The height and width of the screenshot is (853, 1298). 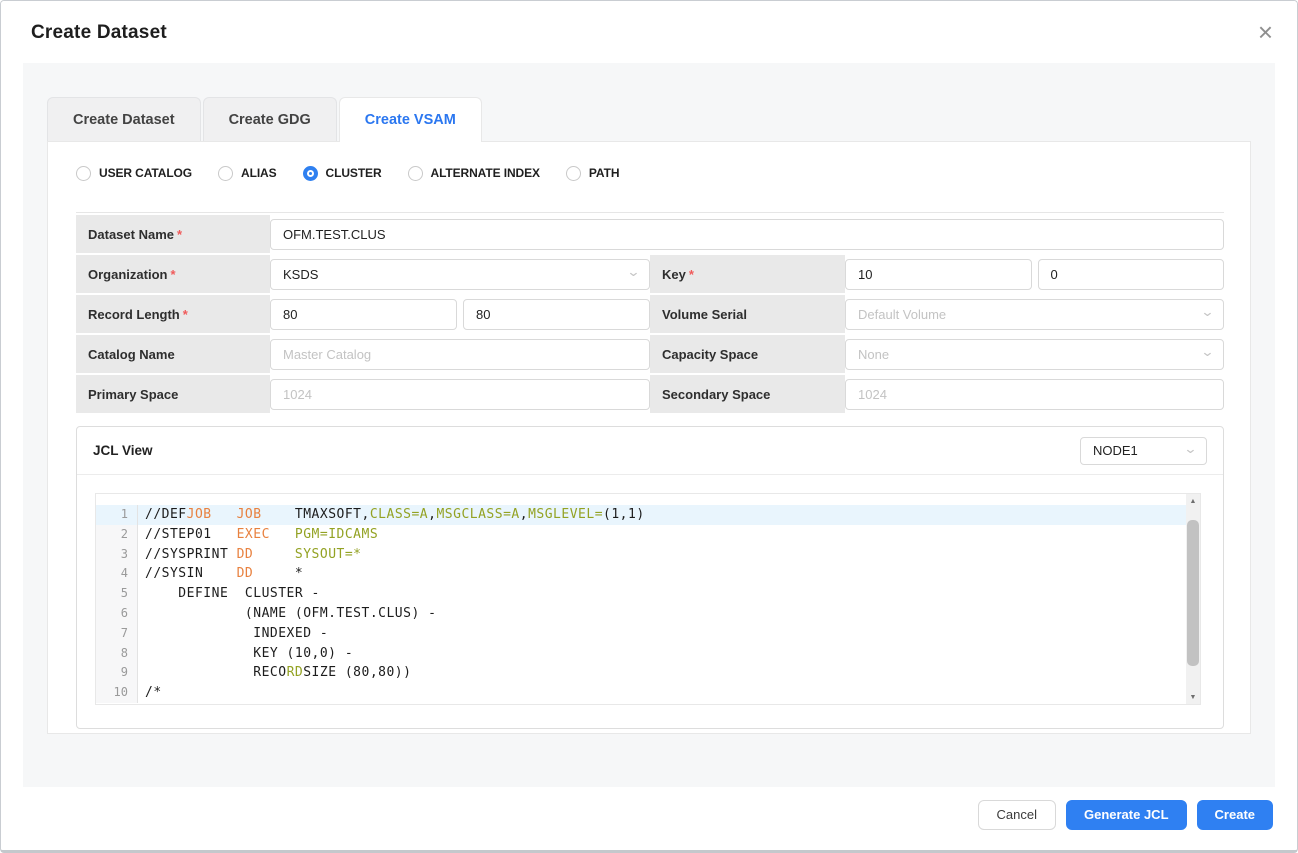 What do you see at coordinates (310, 173) in the screenshot?
I see `radio-selected-icon` at bounding box center [310, 173].